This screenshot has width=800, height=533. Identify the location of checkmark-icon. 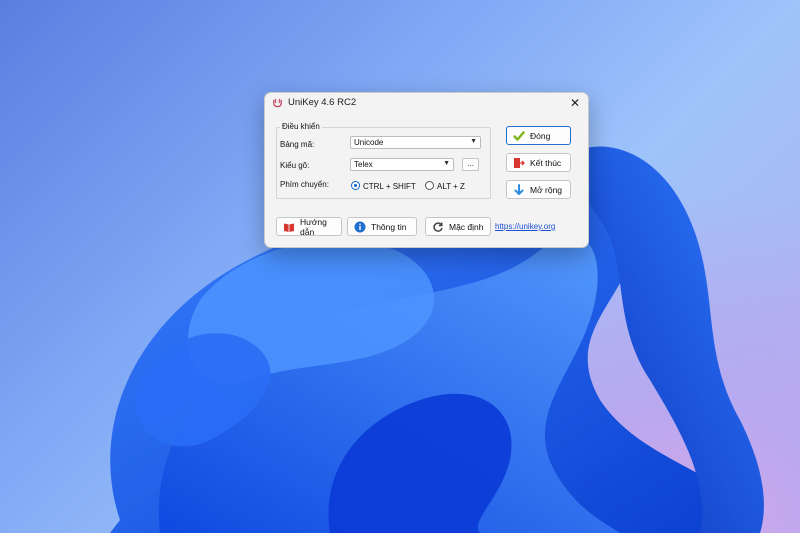
(519, 135).